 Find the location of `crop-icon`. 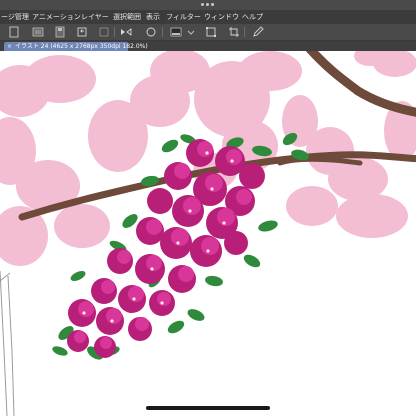

crop-icon is located at coordinates (234, 32).